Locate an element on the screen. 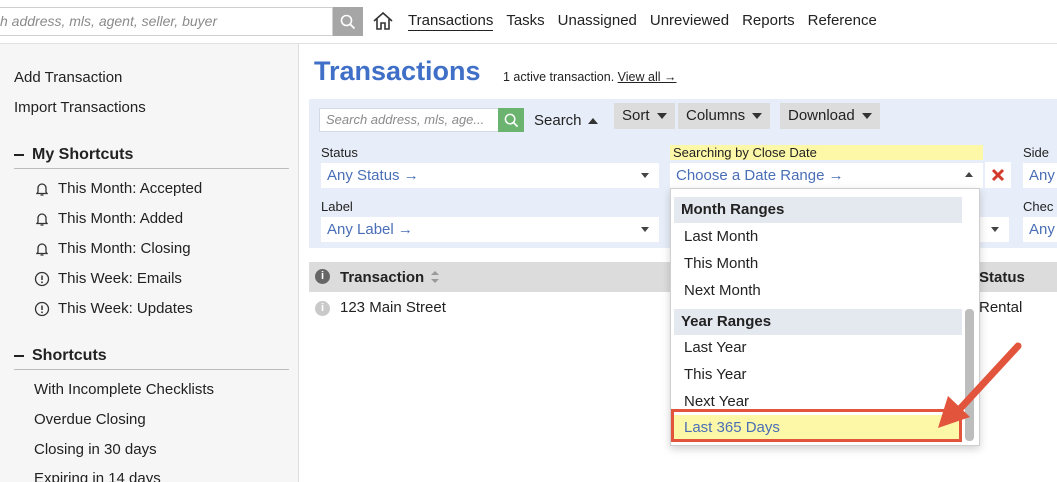 The image size is (1057, 482). checklist-filter-select: Any is located at coordinates (1040, 229).